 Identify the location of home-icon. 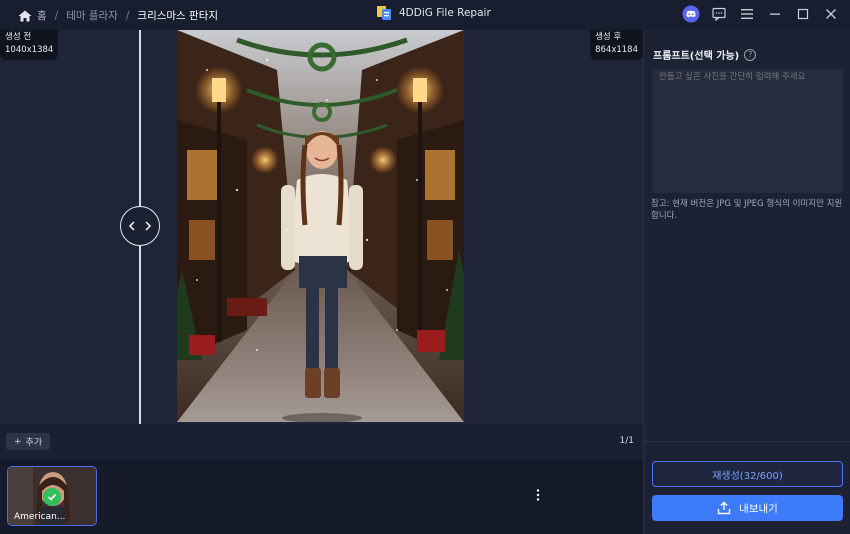
(25, 16).